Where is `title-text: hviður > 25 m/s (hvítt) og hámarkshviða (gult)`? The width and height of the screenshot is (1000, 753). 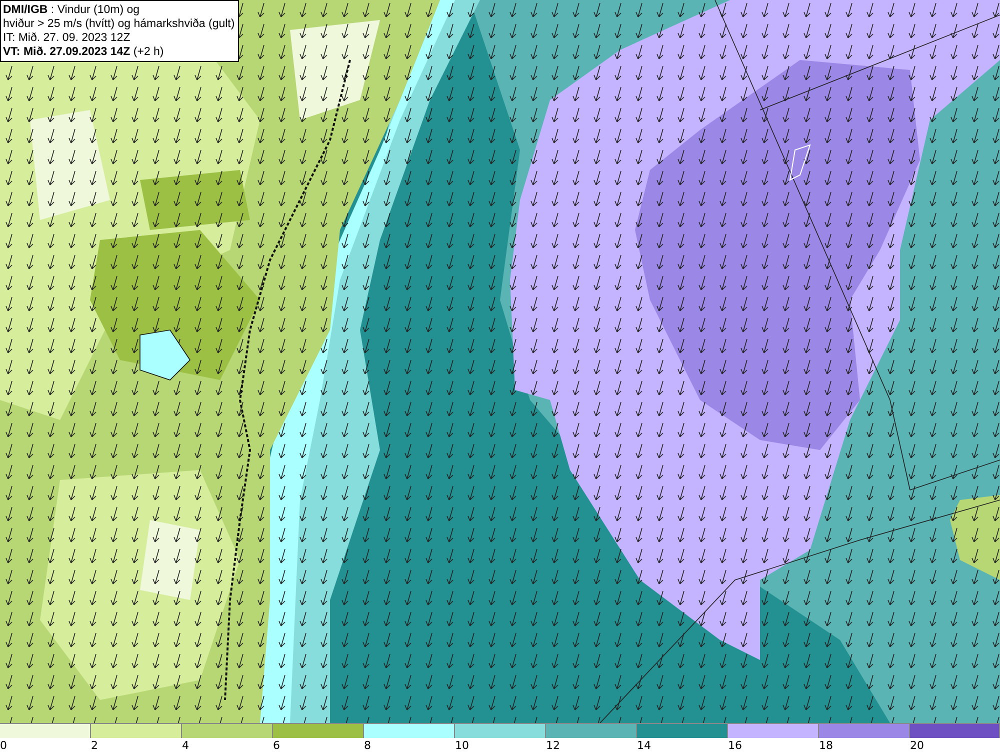 title-text: hviður > 25 m/s (hvítt) og hámarkshviða (gult) is located at coordinates (119, 24).